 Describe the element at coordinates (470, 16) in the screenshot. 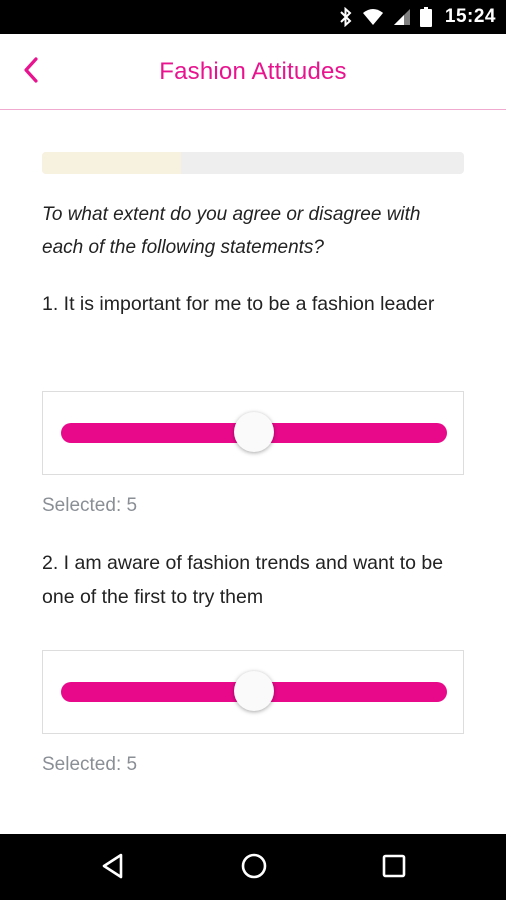

I see `status-time: 15:24` at that location.